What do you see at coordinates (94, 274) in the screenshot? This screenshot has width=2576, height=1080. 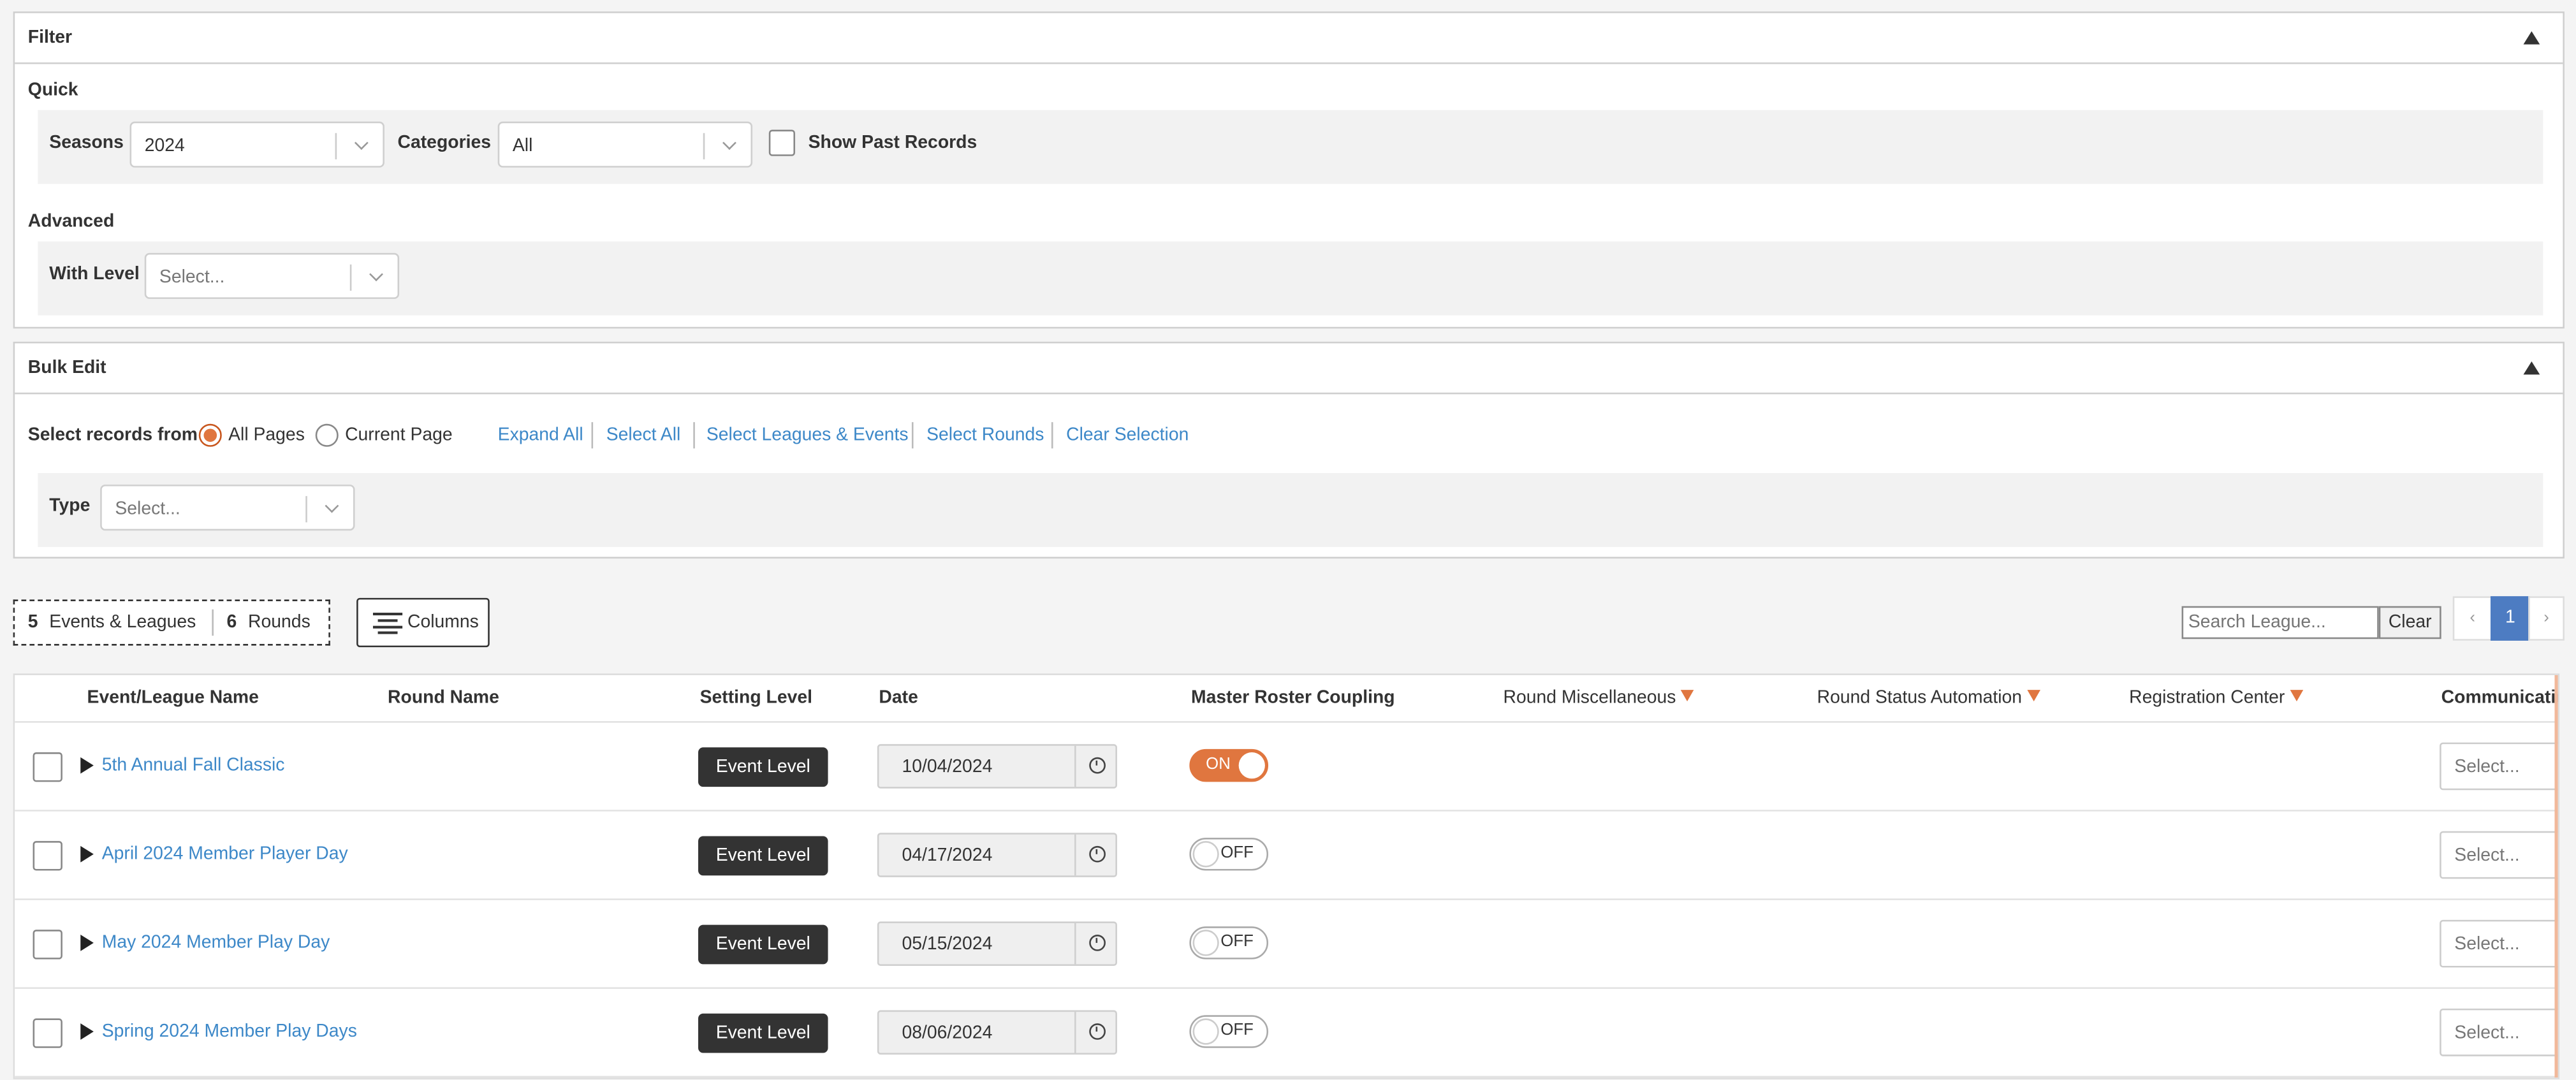 I see `with-level-label: With Level` at bounding box center [94, 274].